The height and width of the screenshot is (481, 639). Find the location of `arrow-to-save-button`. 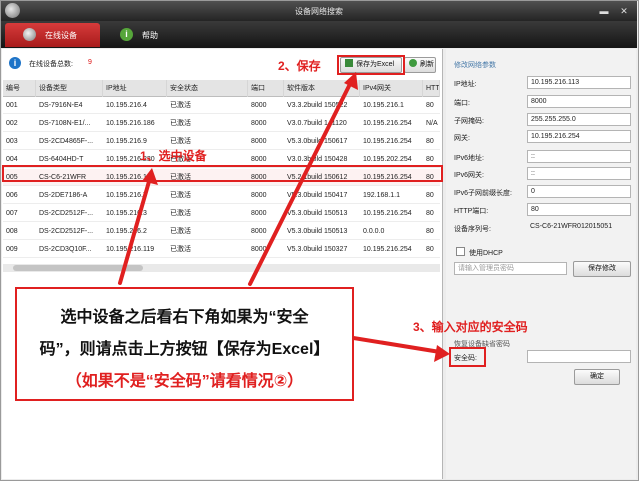

arrow-to-save-button is located at coordinates (300, 183).